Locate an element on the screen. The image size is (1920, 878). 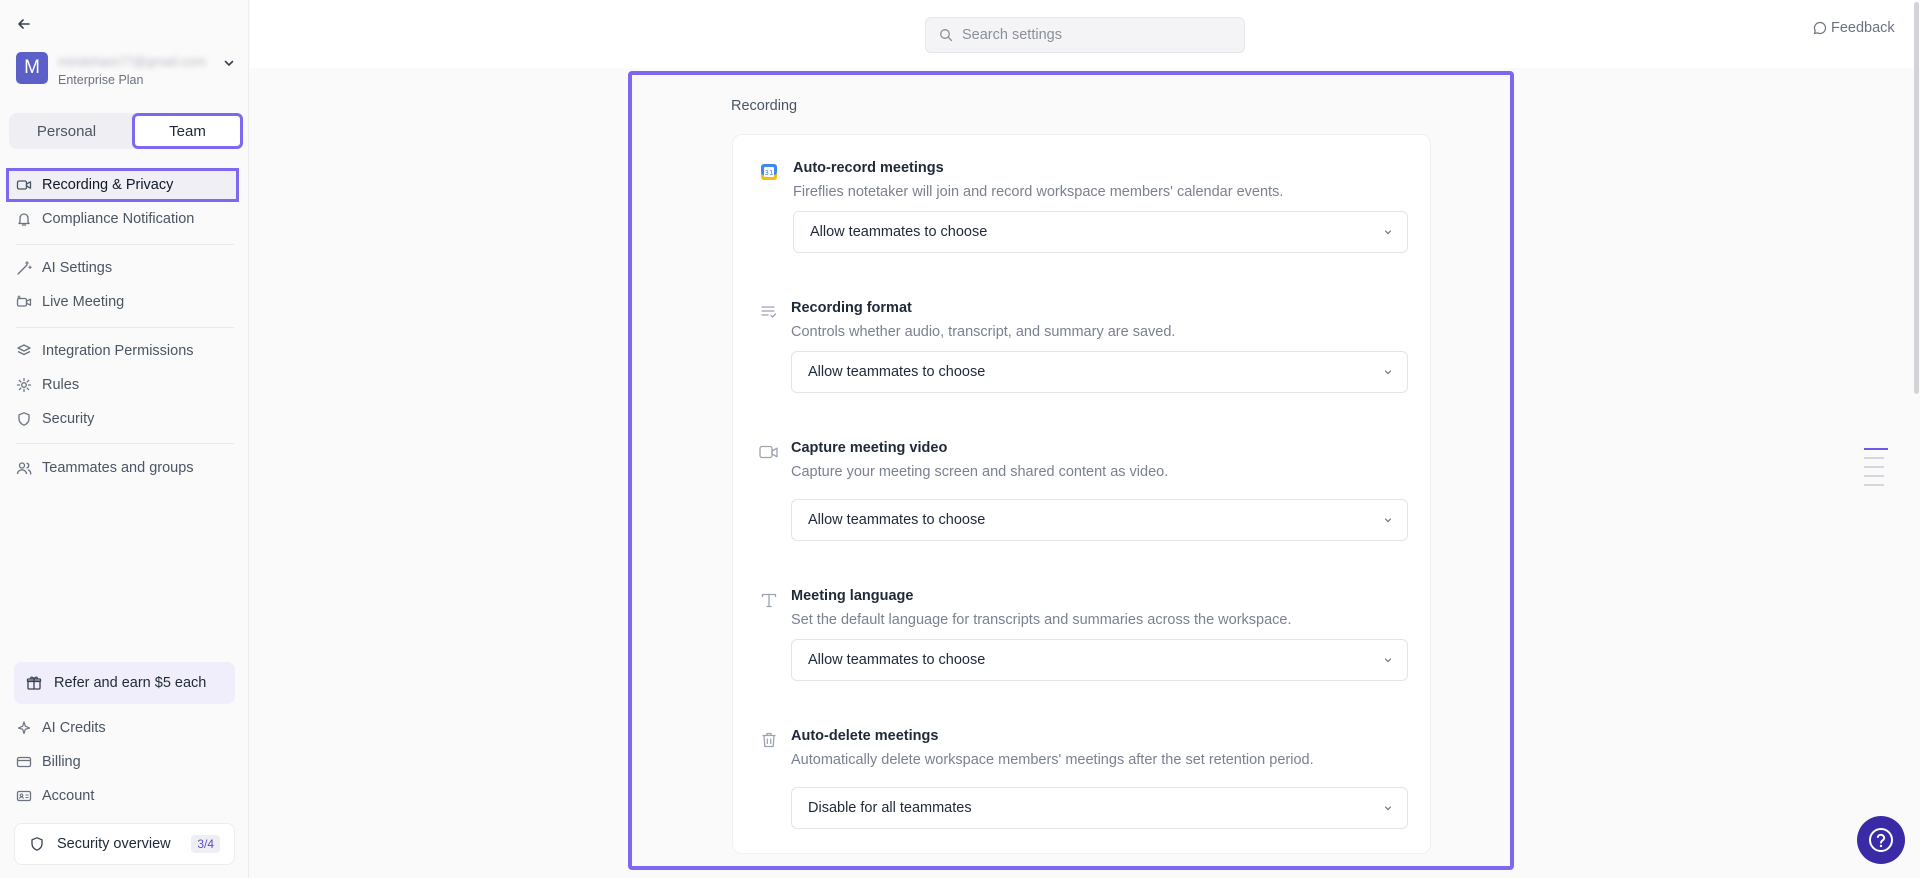
feedback-label: Feedback is located at coordinates (1863, 28).